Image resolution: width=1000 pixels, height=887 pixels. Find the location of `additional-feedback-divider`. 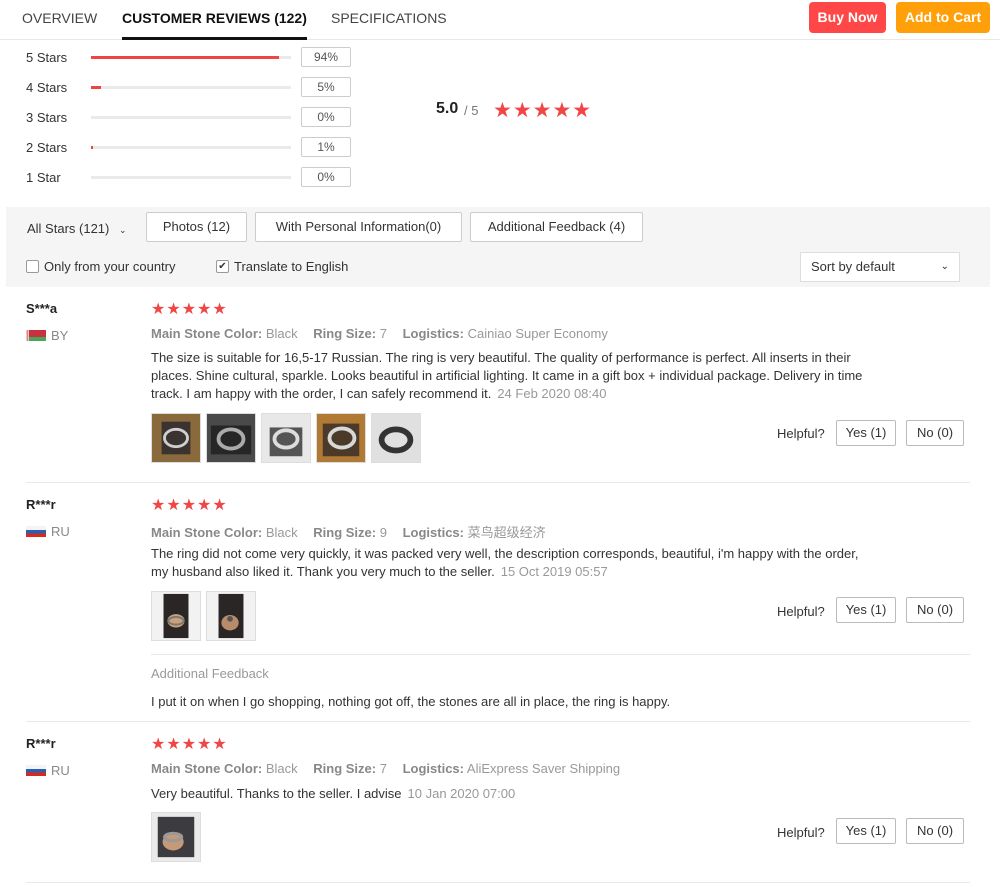

additional-feedback-divider is located at coordinates (560, 654).